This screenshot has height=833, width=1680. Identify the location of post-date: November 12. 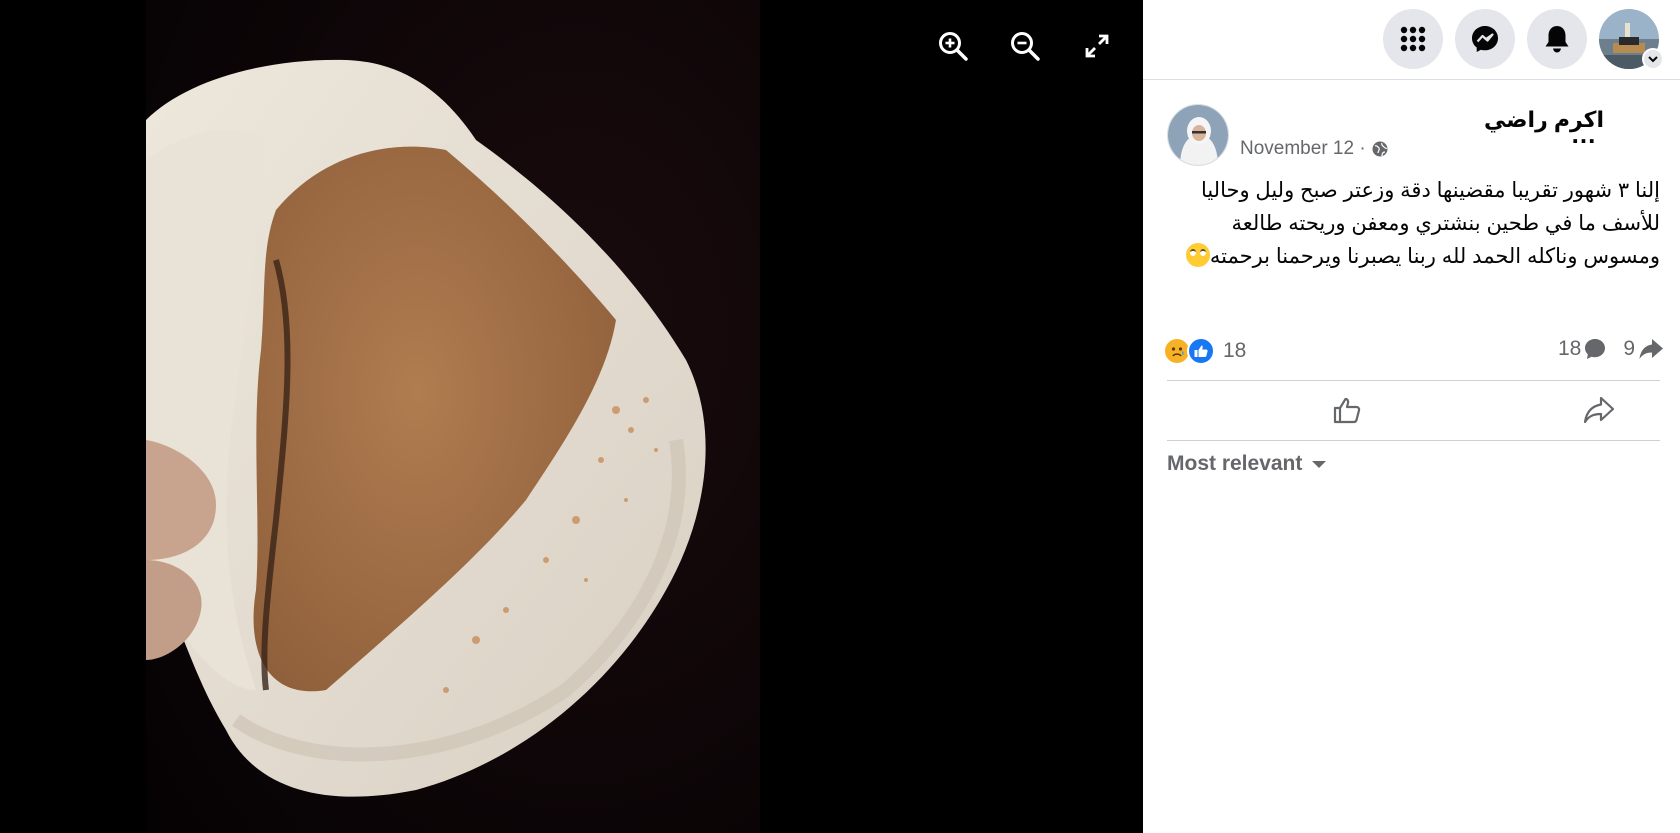
(1297, 149).